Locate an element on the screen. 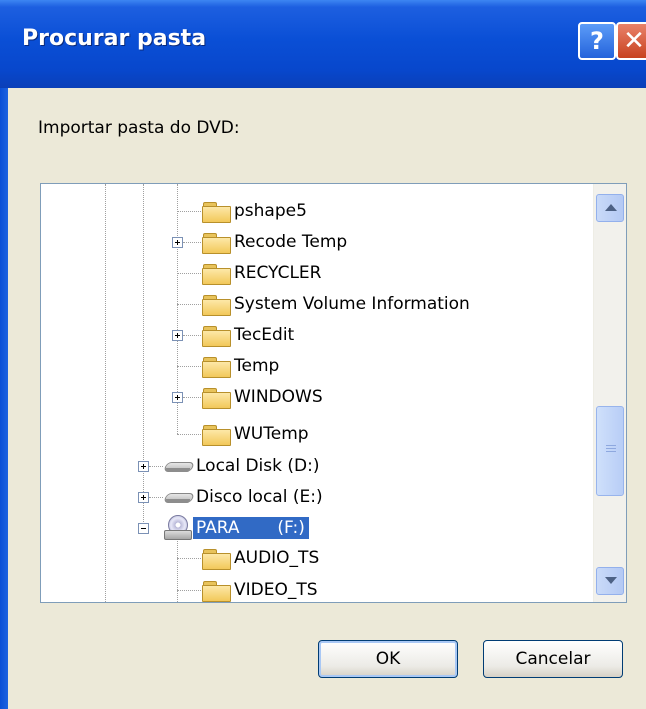 The image size is (646, 709). vertical-scrollbar is located at coordinates (609, 393).